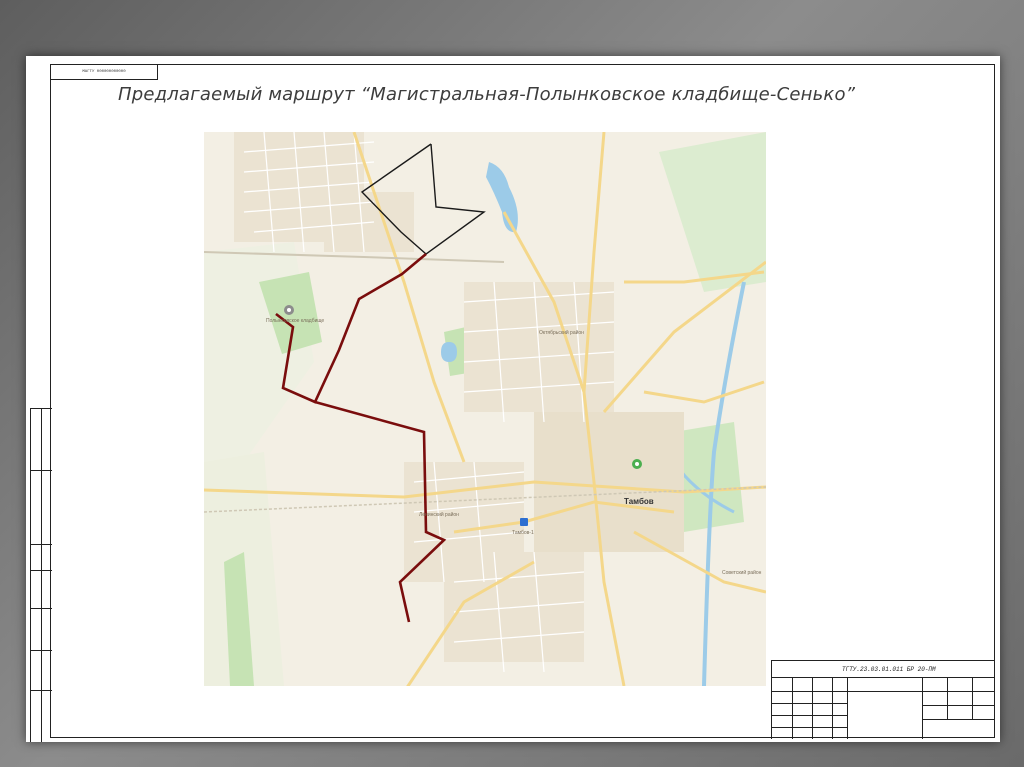 This screenshot has height=767, width=1024. What do you see at coordinates (439, 514) in the screenshot?
I see `district-label: Ленинский район` at bounding box center [439, 514].